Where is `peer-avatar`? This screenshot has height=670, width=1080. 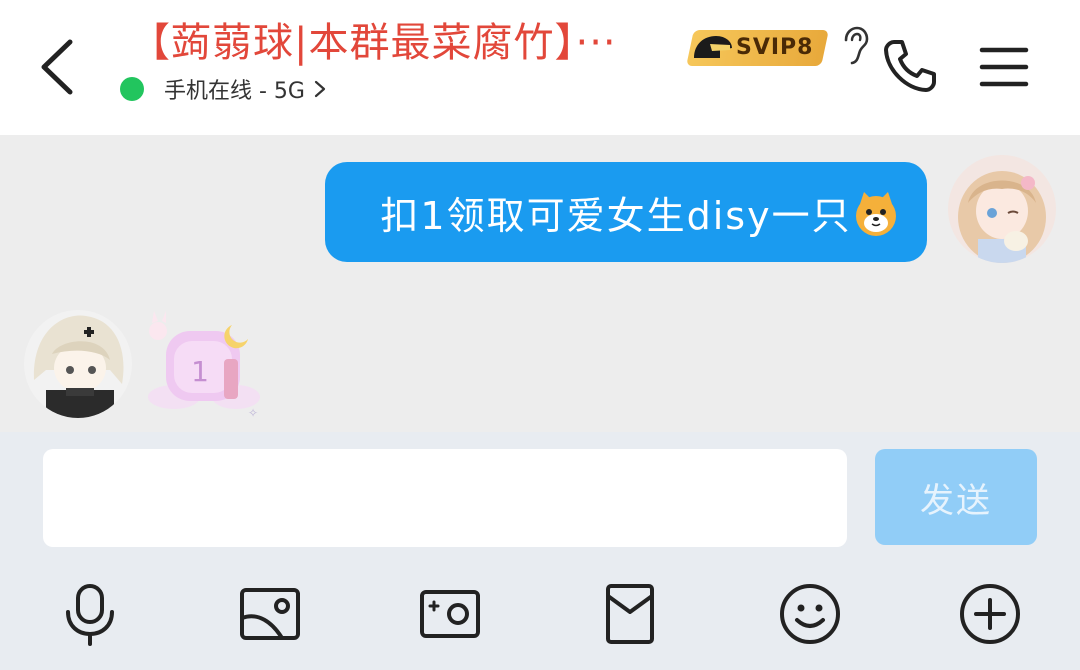
peer-avatar is located at coordinates (78, 364).